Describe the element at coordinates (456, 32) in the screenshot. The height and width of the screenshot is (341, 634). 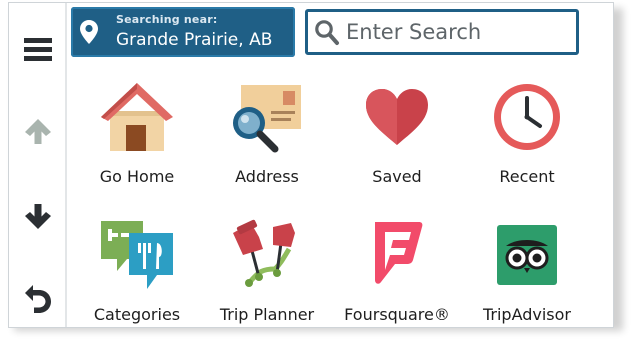
I see `search-input` at that location.